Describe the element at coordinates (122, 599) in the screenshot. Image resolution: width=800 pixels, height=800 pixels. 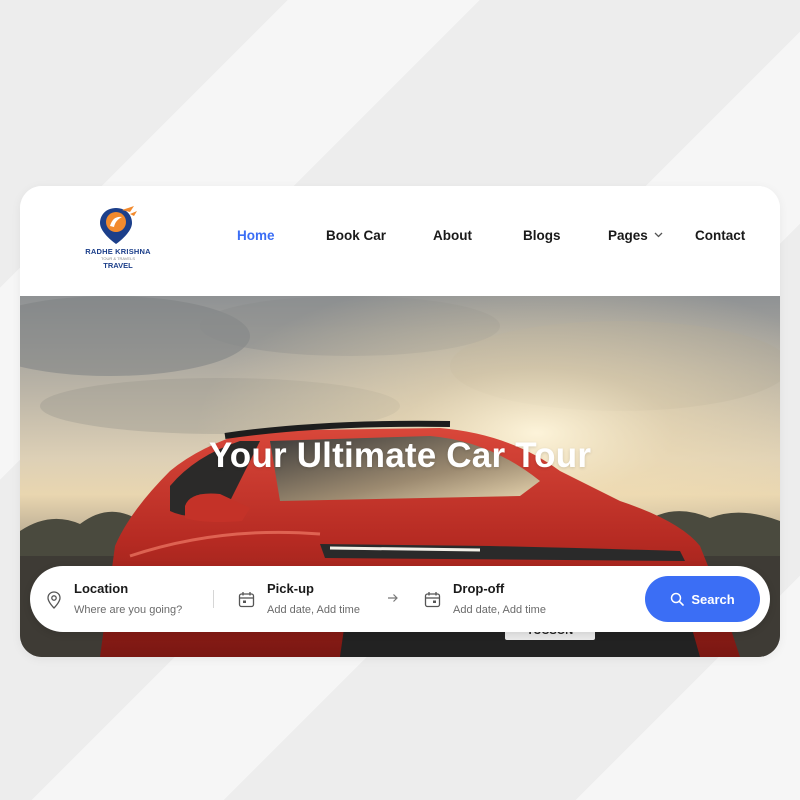
I see `location-field: Location Where are you going?` at that location.